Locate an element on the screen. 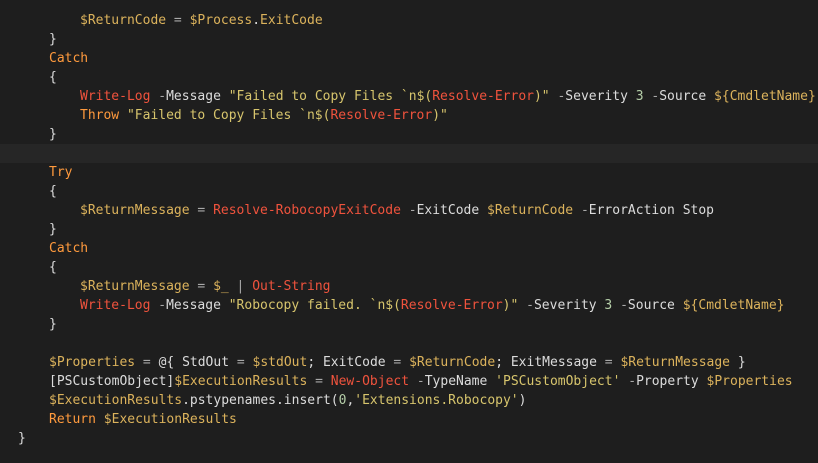 This screenshot has height=463, width=818. code-token: [PSCustomObject] is located at coordinates (112, 381).